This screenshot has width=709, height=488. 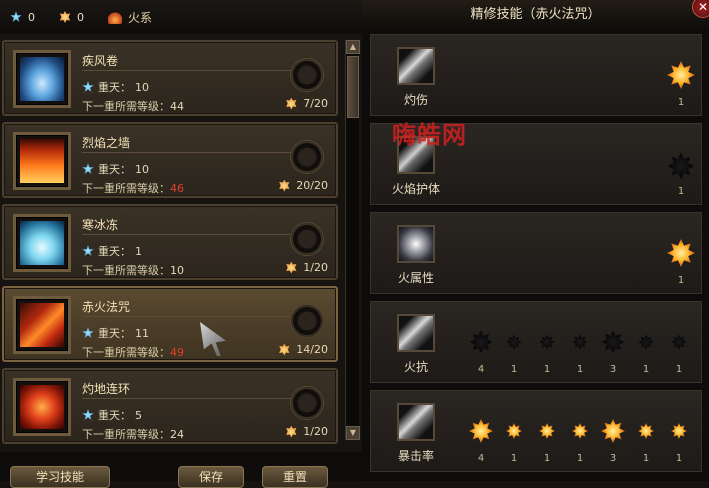 I want to click on save-button: 保存, so click(x=211, y=477).